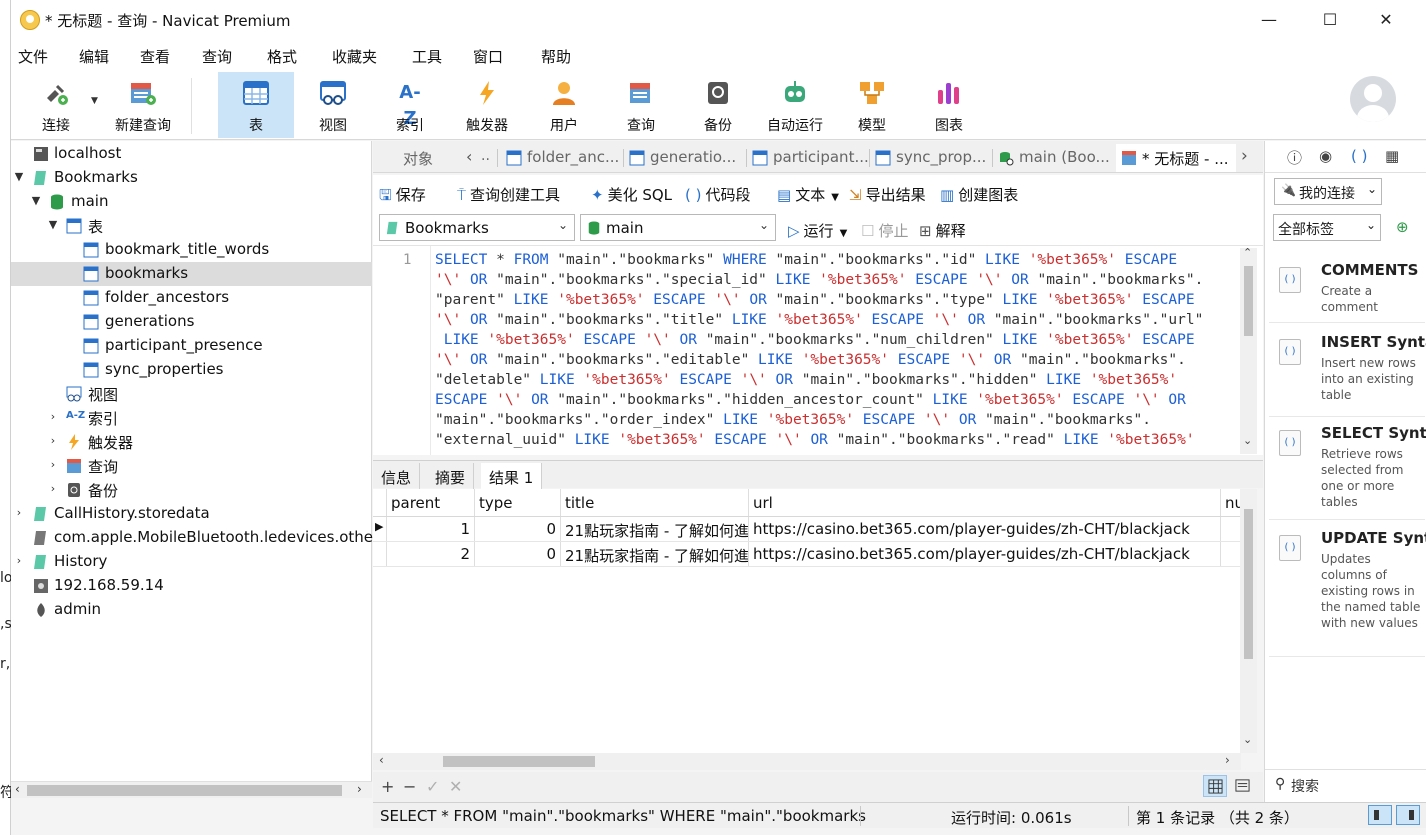  Describe the element at coordinates (191, 466) in the screenshot. I see `tree-item-queries: › 查询` at that location.